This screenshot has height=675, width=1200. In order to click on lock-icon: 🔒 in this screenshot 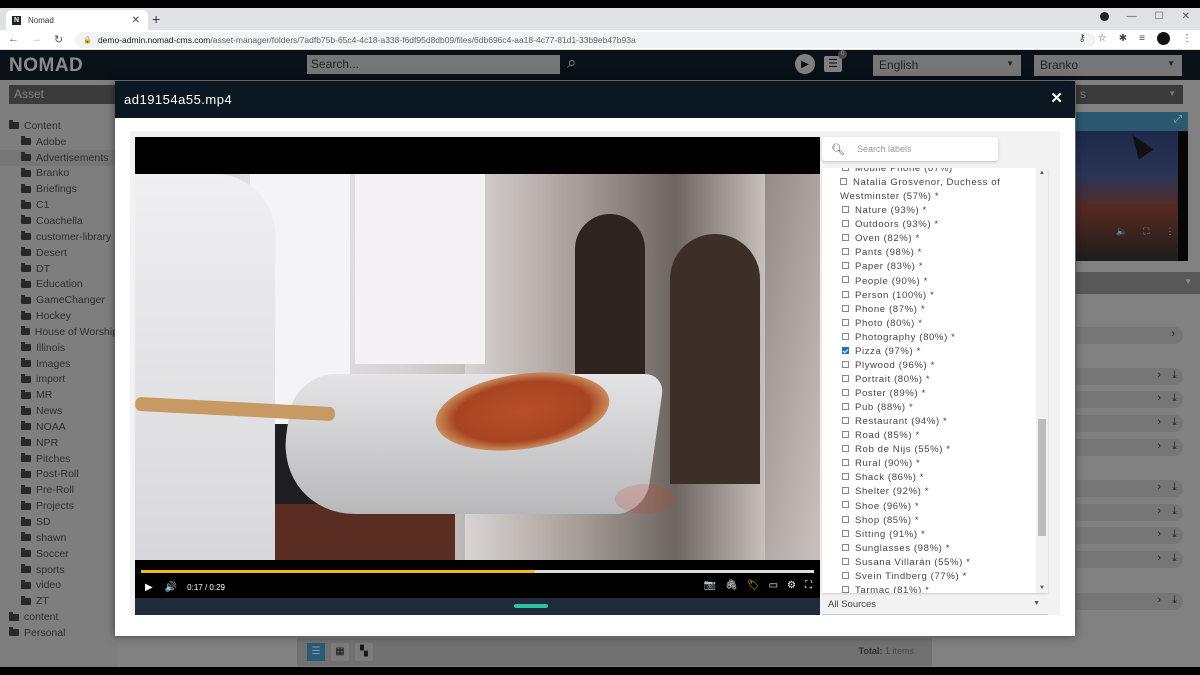, I will do `click(87, 40)`.